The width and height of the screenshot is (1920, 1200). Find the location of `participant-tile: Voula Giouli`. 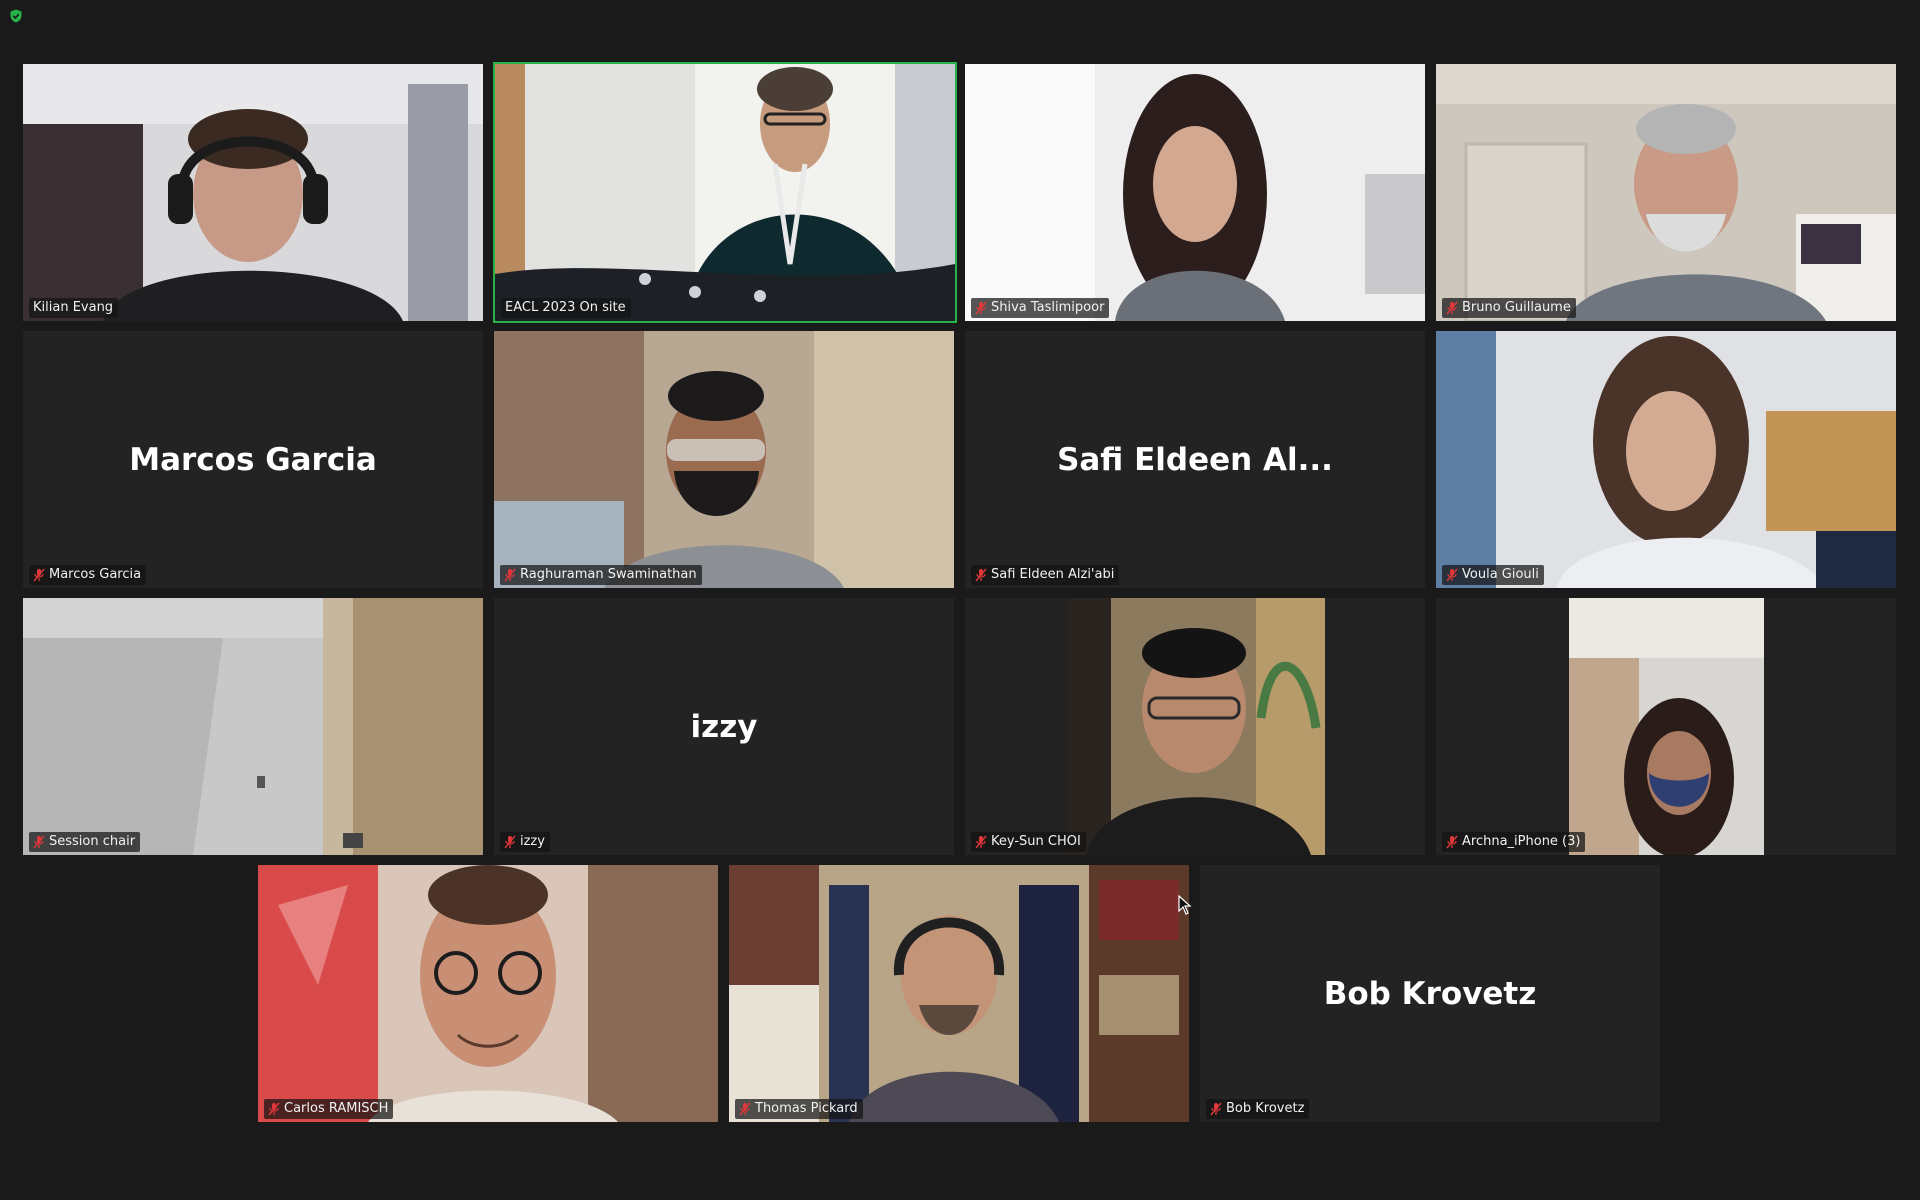

participant-tile: Voula Giouli is located at coordinates (1666, 459).